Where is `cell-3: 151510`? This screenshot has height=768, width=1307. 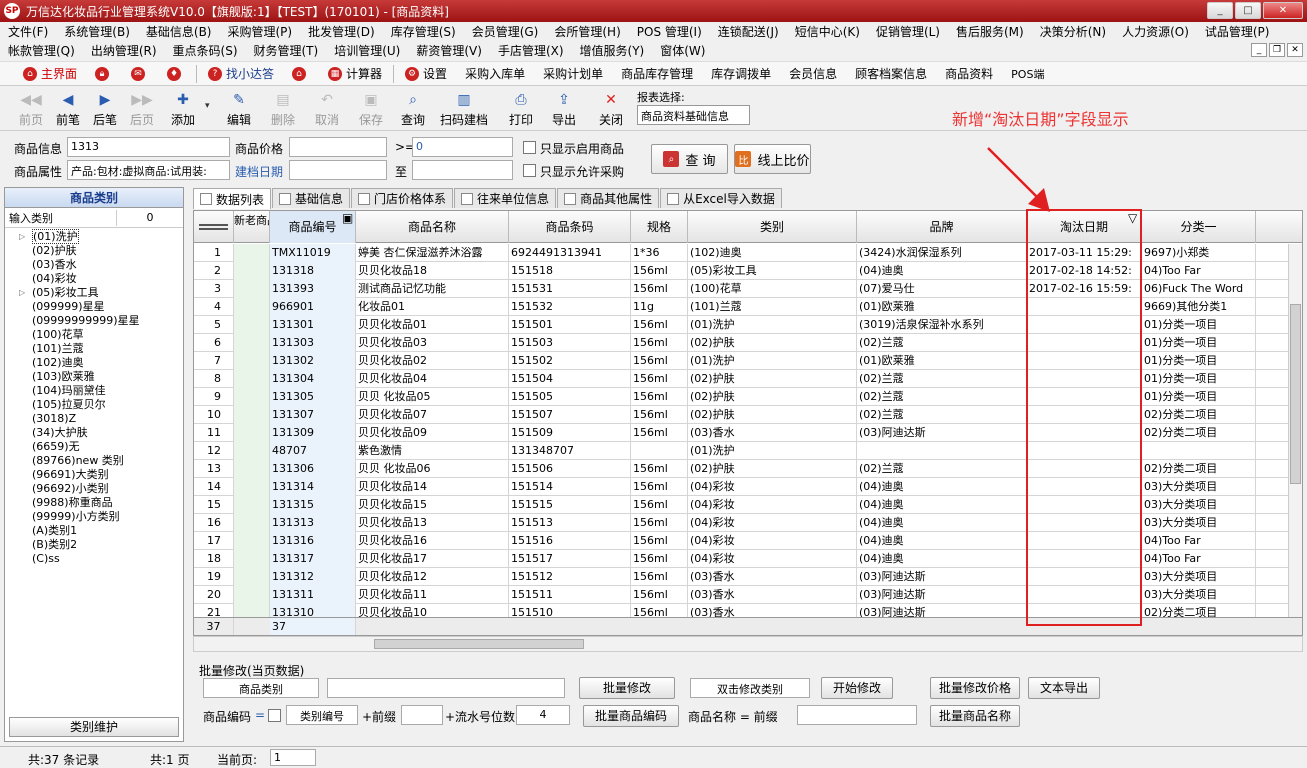
cell-3: 151510 is located at coordinates (570, 610).